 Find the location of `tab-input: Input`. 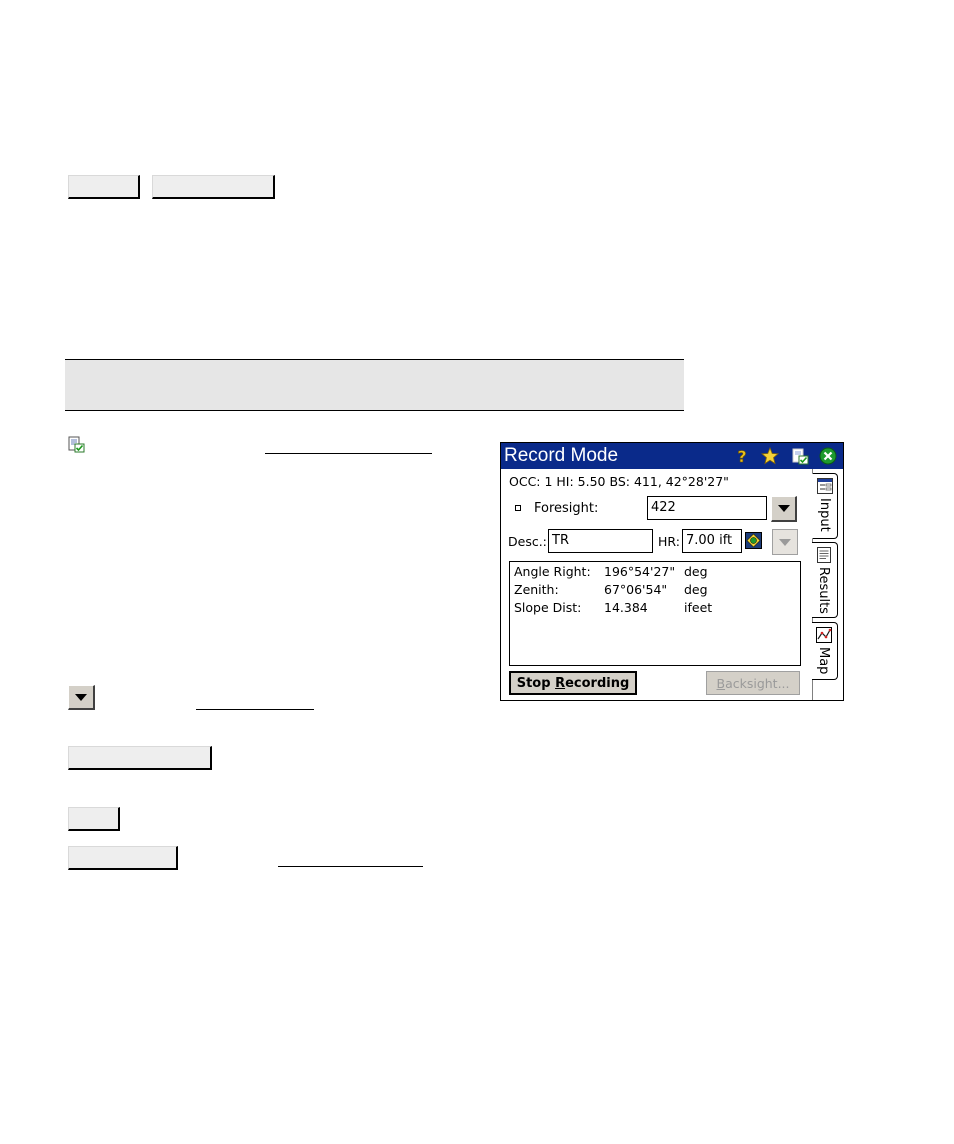

tab-input: Input is located at coordinates (825, 506).